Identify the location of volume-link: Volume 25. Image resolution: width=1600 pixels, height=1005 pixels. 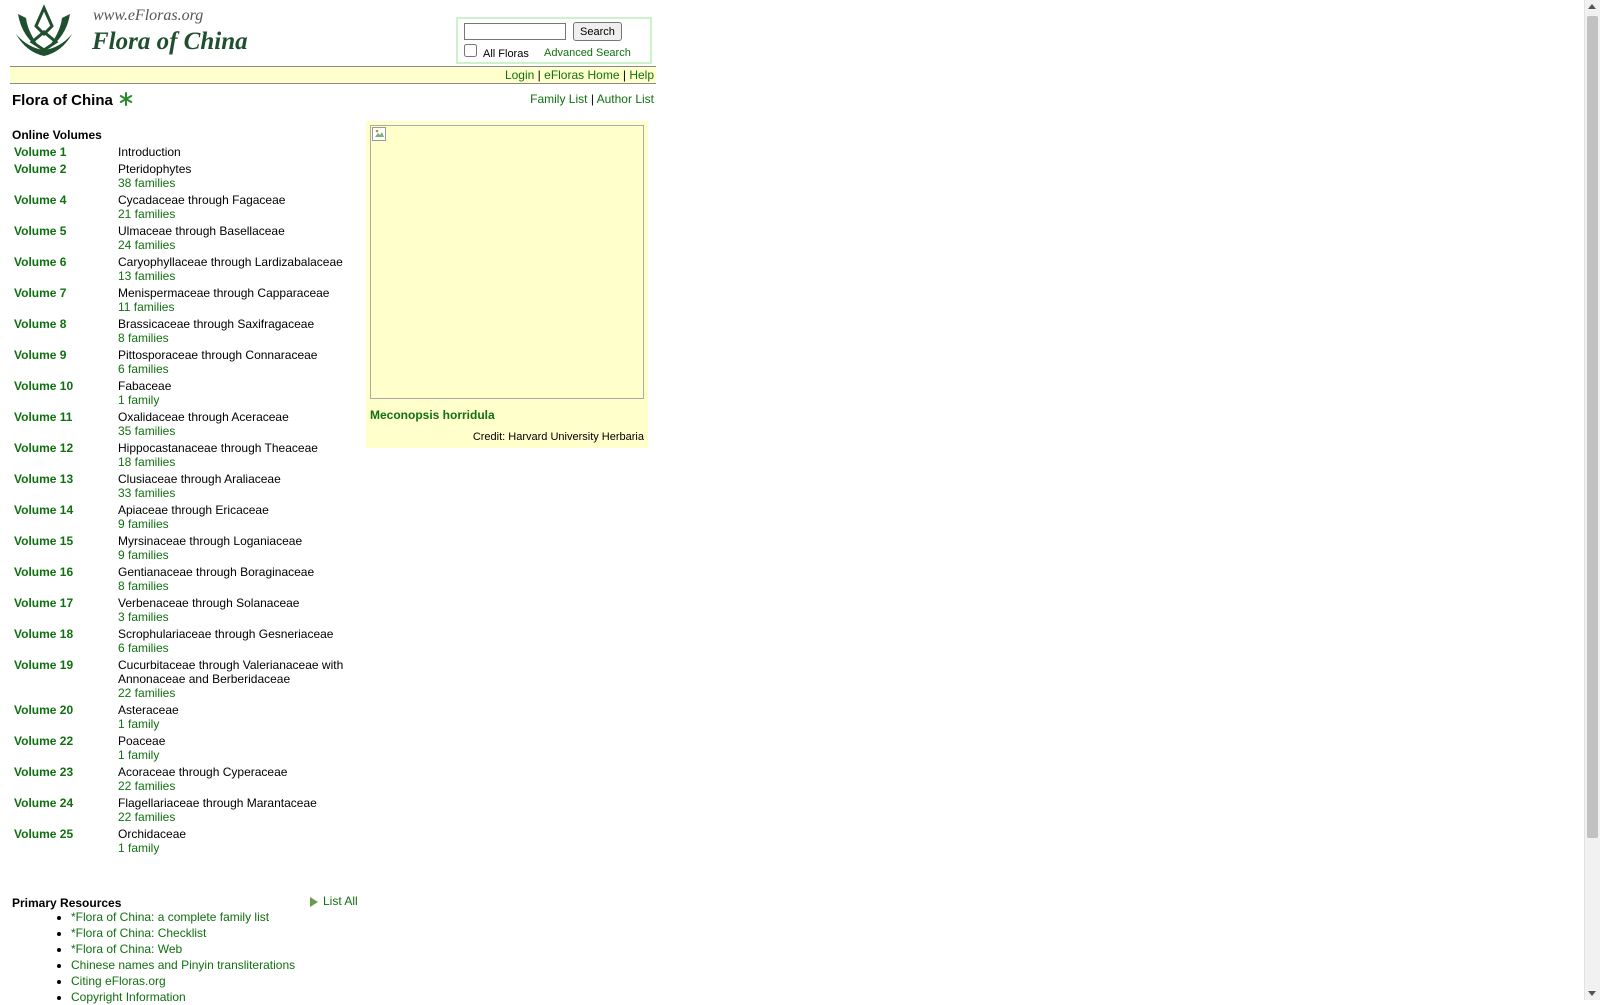
(65, 841).